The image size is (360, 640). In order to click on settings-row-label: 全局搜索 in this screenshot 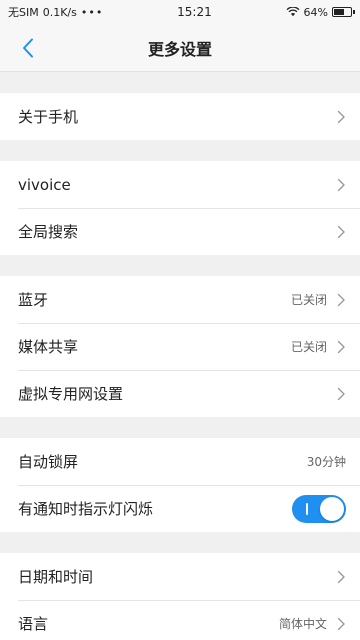, I will do `click(48, 232)`.